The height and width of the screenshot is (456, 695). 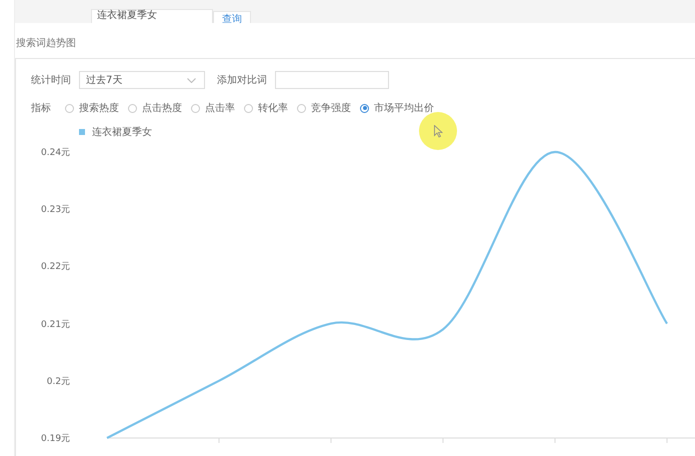 I want to click on y-tick-label: 0.24元, so click(x=55, y=153).